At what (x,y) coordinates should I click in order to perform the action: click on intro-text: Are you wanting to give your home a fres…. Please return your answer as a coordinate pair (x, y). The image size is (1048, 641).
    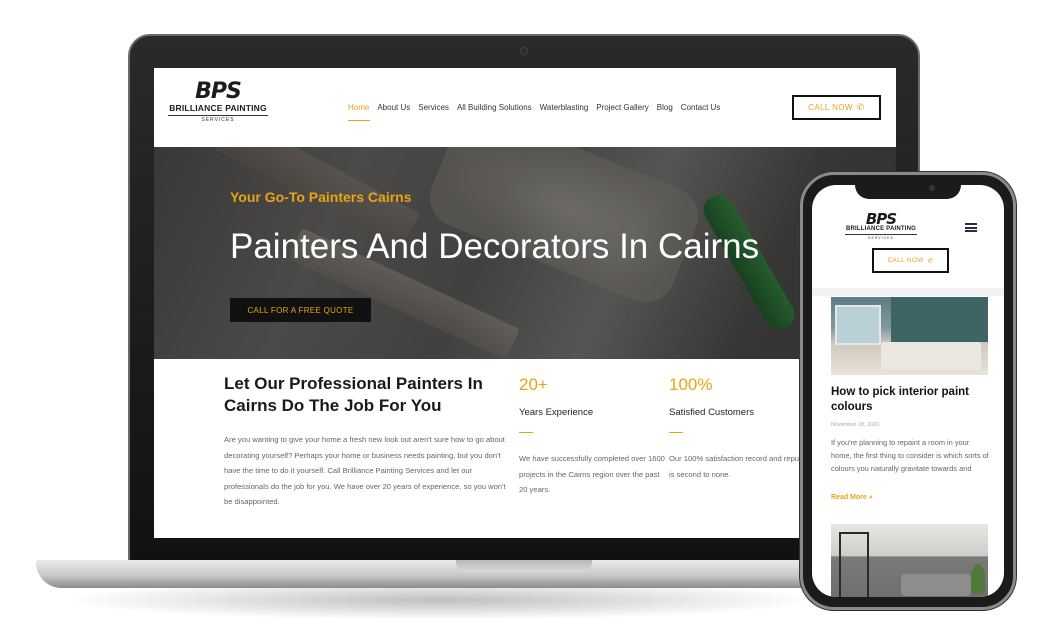
    Looking at the image, I should click on (365, 470).